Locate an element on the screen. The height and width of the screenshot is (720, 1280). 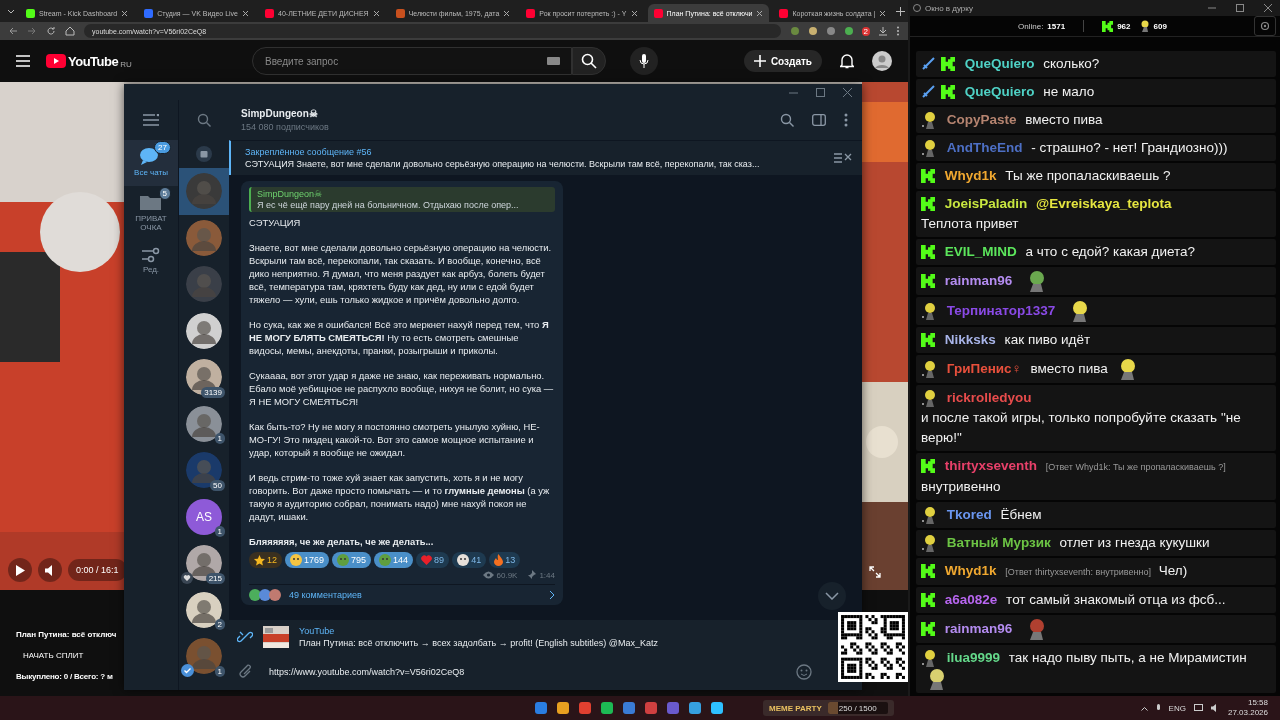
microphone-icon is located at coordinates (1158, 708).